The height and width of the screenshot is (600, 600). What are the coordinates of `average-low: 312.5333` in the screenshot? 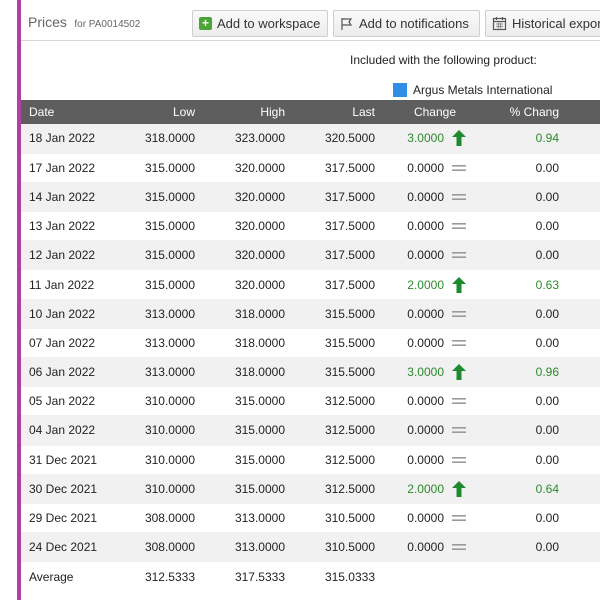 It's located at (158, 576).